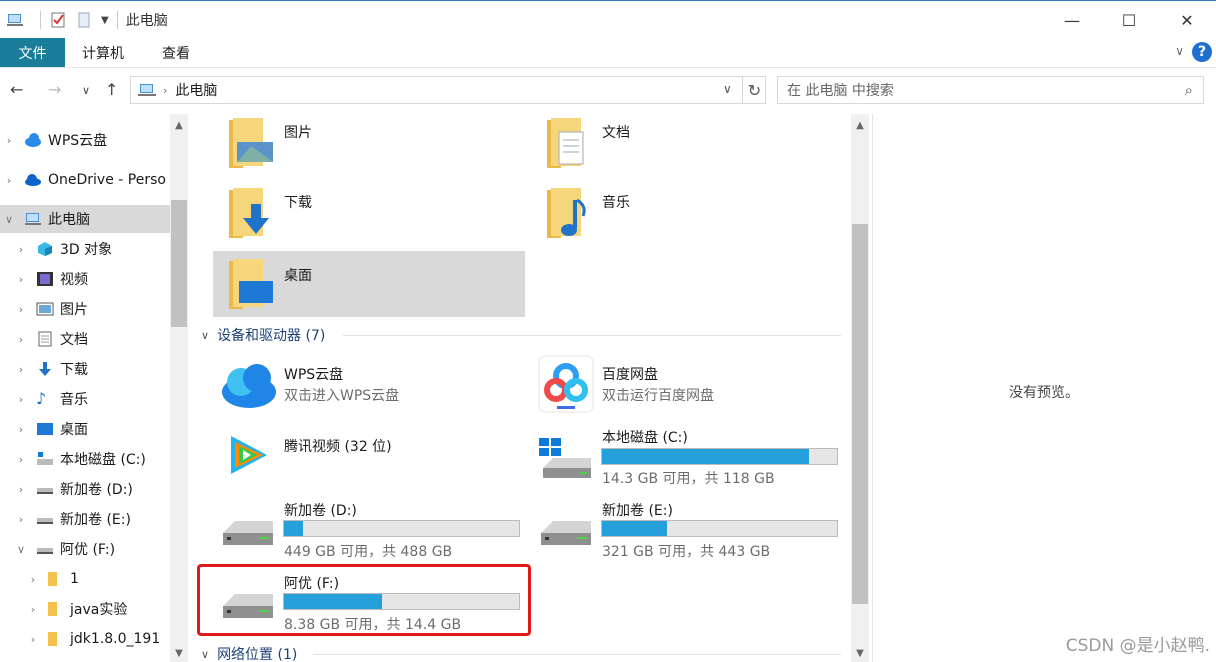 The width and height of the screenshot is (1216, 662). I want to click on device-drive-e: 新加卷 (E:) 321 GB 可用，共 443 GB, so click(687, 532).